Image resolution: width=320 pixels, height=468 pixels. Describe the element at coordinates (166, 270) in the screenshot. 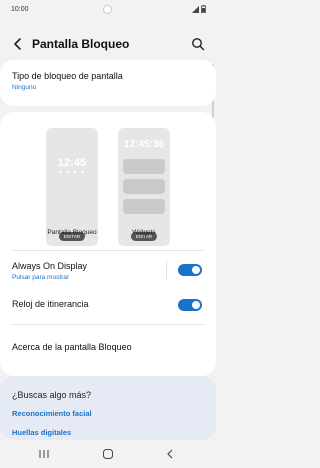

I see `row-separator` at that location.